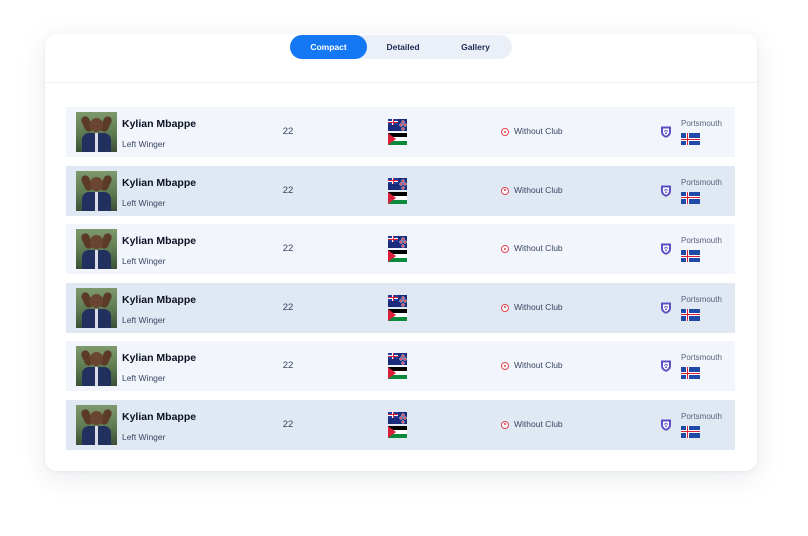  I want to click on card-header: Compact Detailed Gallery, so click(401, 58).